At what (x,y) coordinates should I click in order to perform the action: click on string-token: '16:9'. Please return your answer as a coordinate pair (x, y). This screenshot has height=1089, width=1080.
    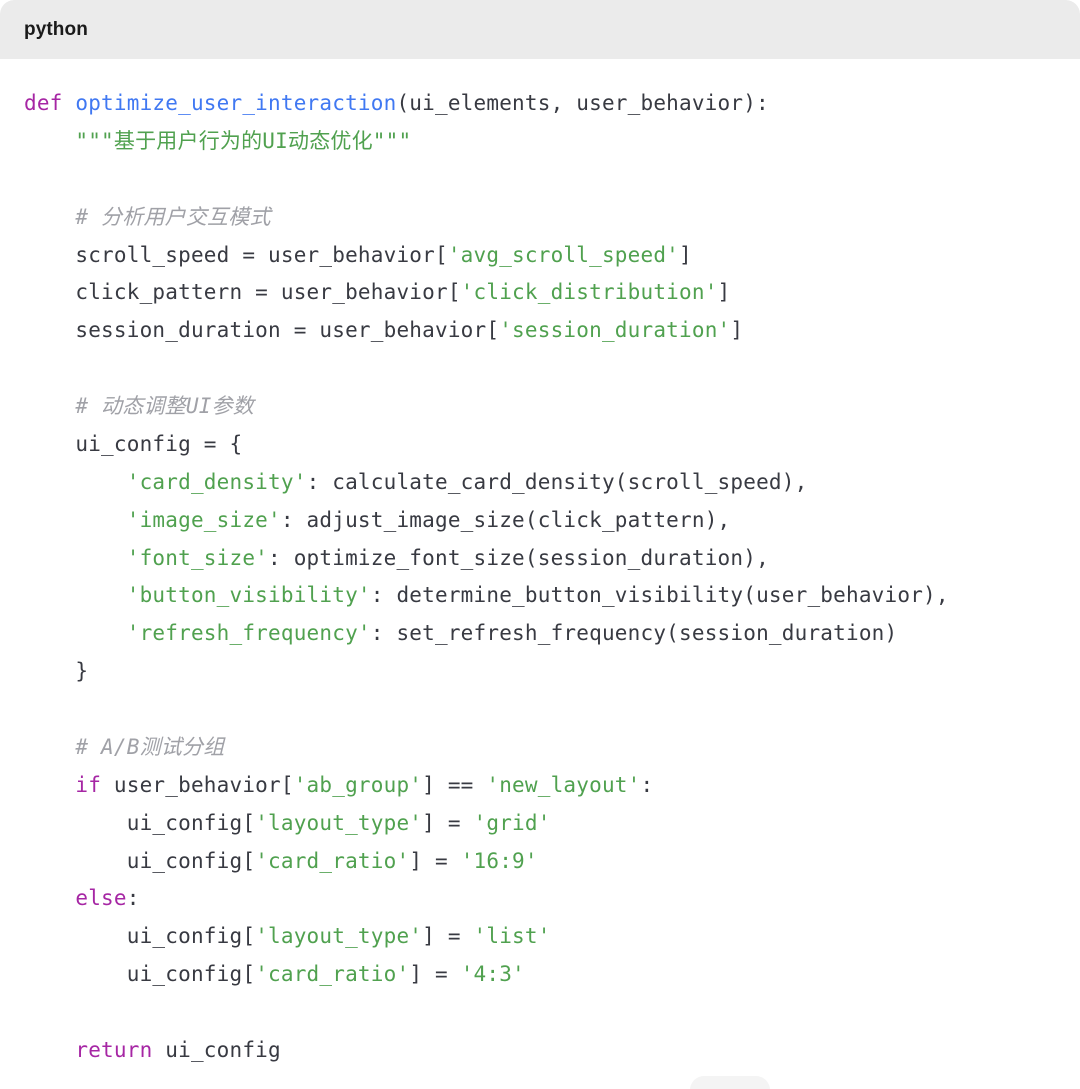
    Looking at the image, I should click on (499, 860).